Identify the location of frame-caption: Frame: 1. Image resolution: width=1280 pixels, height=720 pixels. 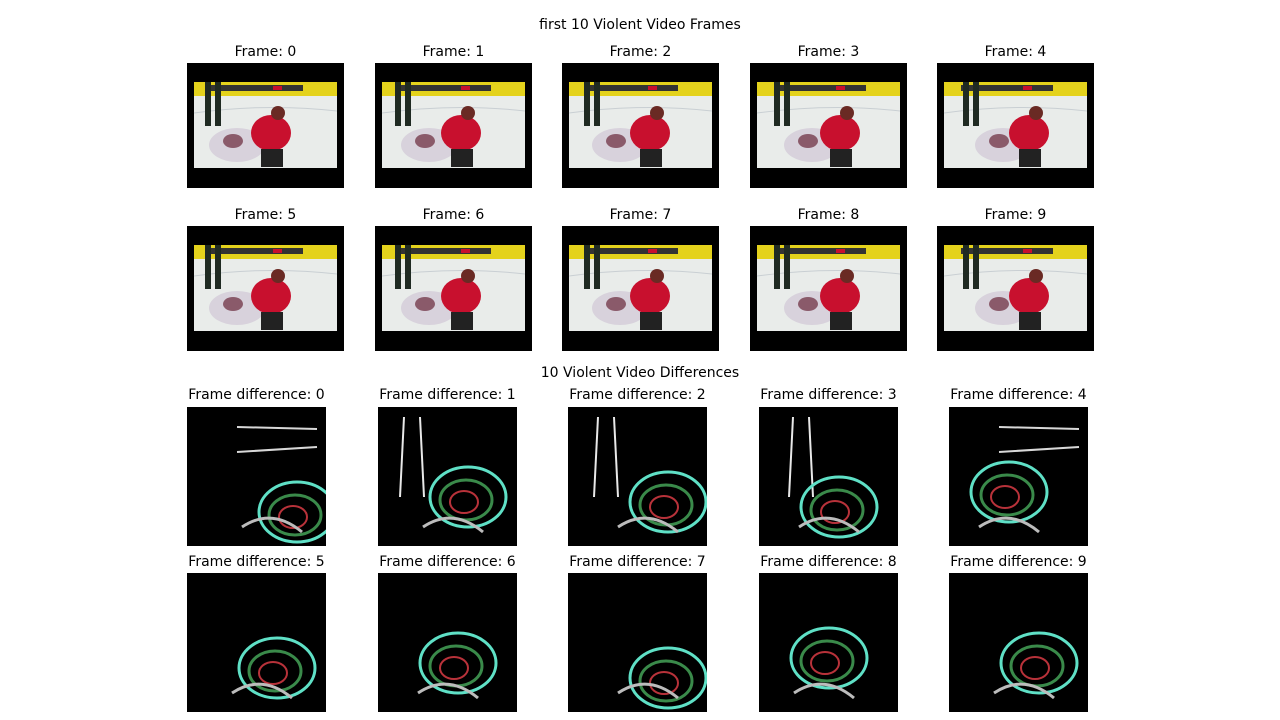
(453, 52).